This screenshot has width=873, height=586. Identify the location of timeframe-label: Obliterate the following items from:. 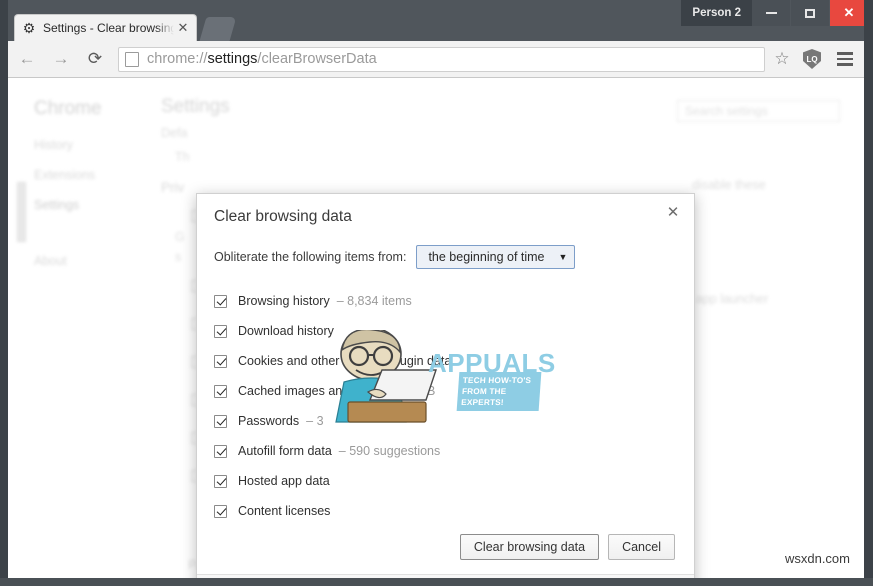
(310, 257).